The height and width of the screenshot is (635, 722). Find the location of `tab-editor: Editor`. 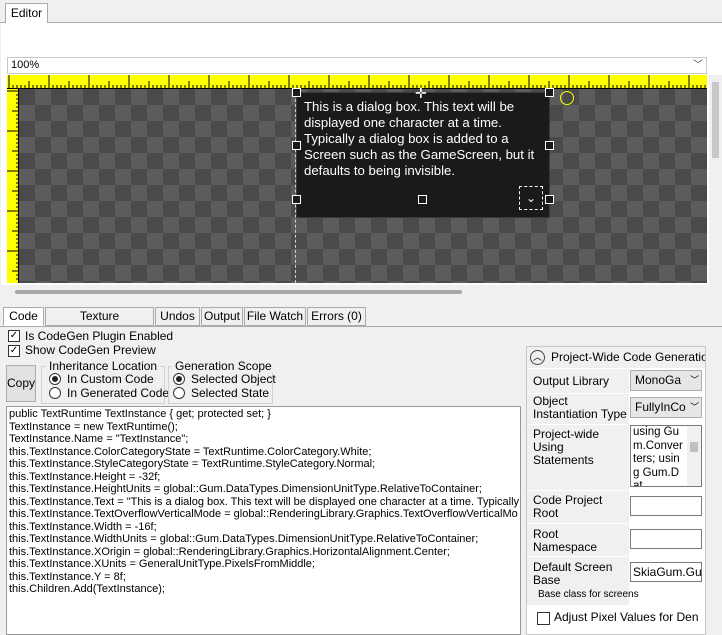

tab-editor: Editor is located at coordinates (26, 13).